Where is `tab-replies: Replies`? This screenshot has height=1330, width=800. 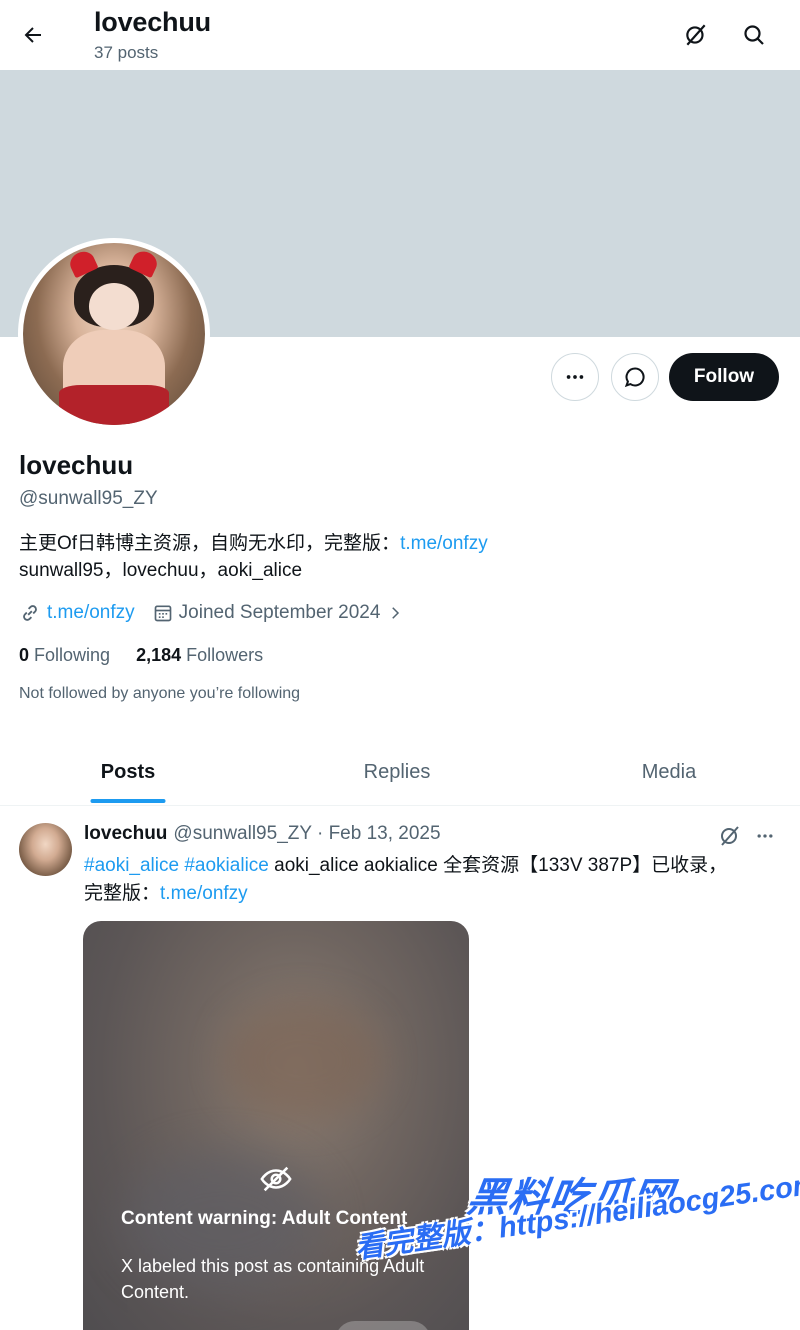
tab-replies: Replies is located at coordinates (397, 772).